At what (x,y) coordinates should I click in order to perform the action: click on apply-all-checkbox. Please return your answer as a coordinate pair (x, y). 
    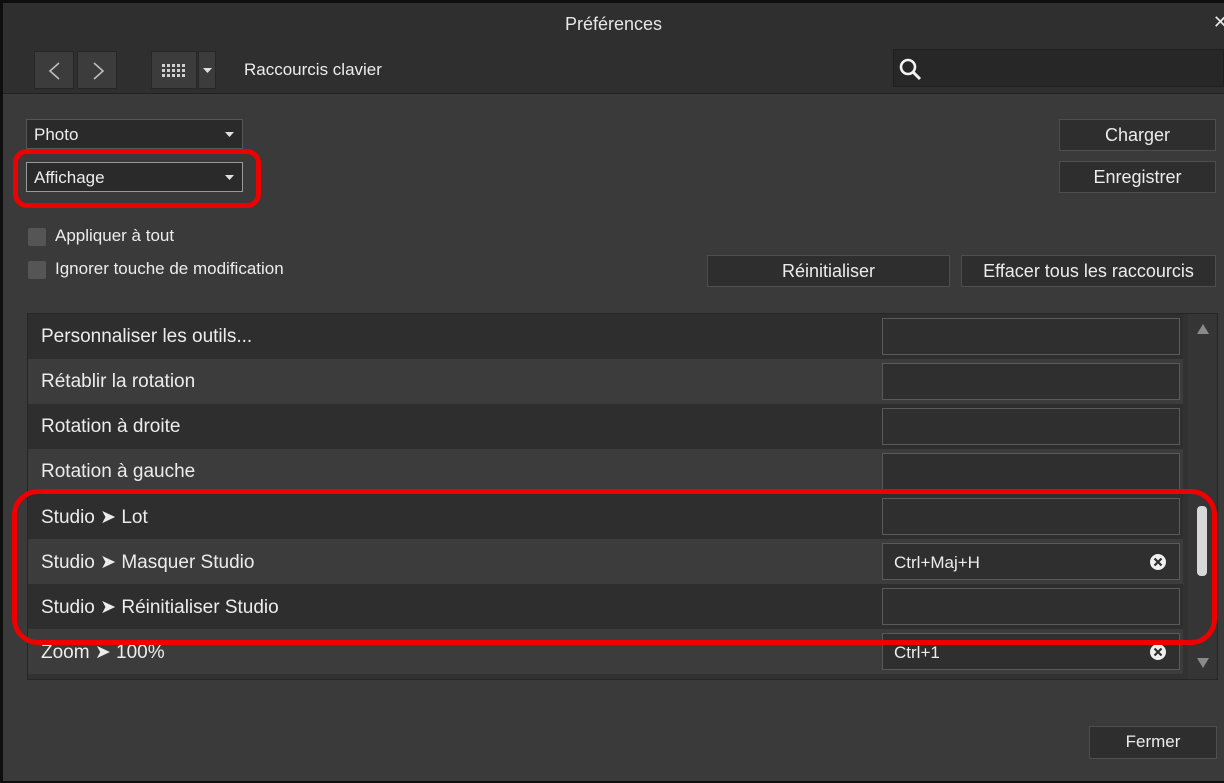
    Looking at the image, I should click on (37, 237).